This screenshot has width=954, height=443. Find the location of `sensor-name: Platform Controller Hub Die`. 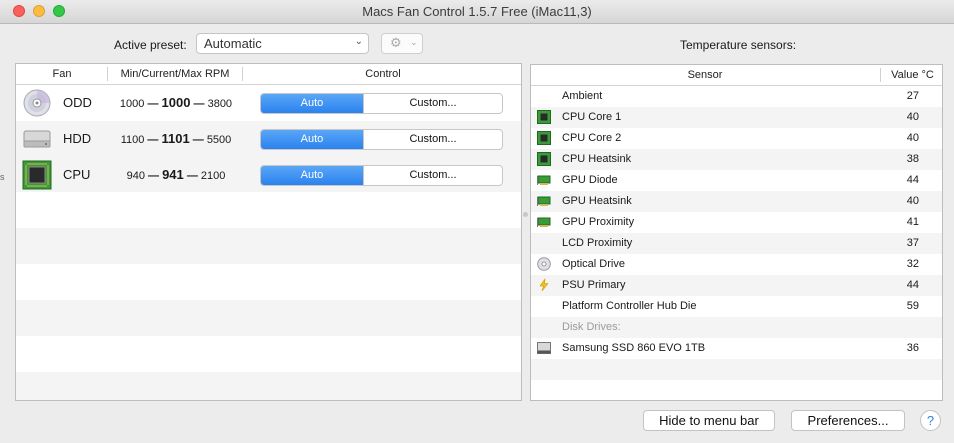

sensor-name: Platform Controller Hub Die is located at coordinates (629, 306).